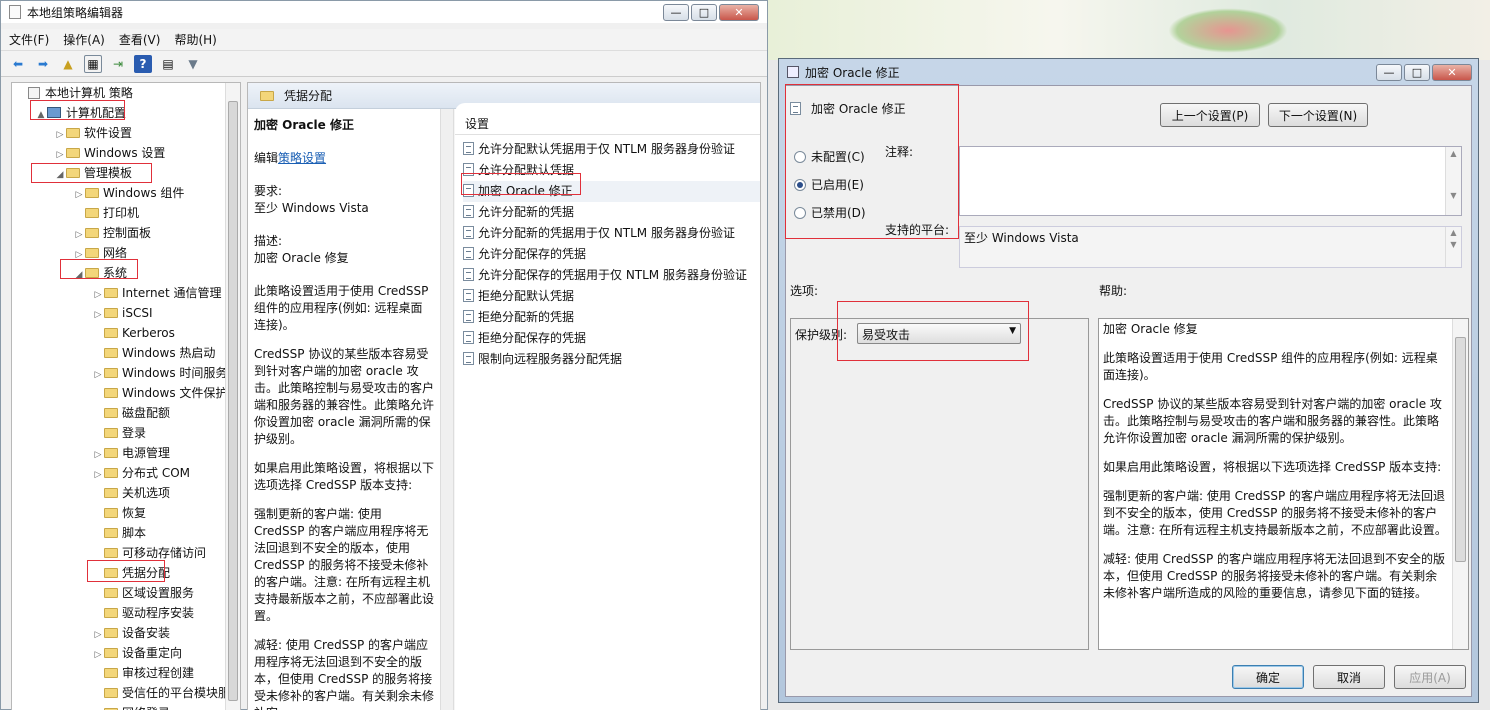 This screenshot has width=1490, height=710. What do you see at coordinates (829, 156) in the screenshot?
I see `radio-not-configured: 未配置(C)` at bounding box center [829, 156].